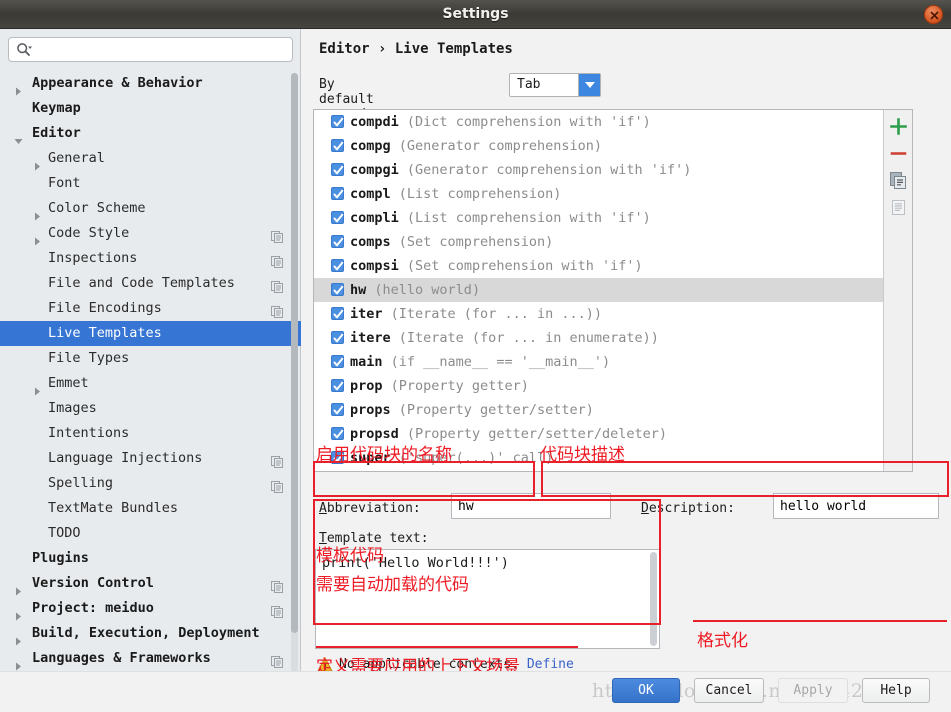  I want to click on template-abbreviation: compl, so click(370, 194).